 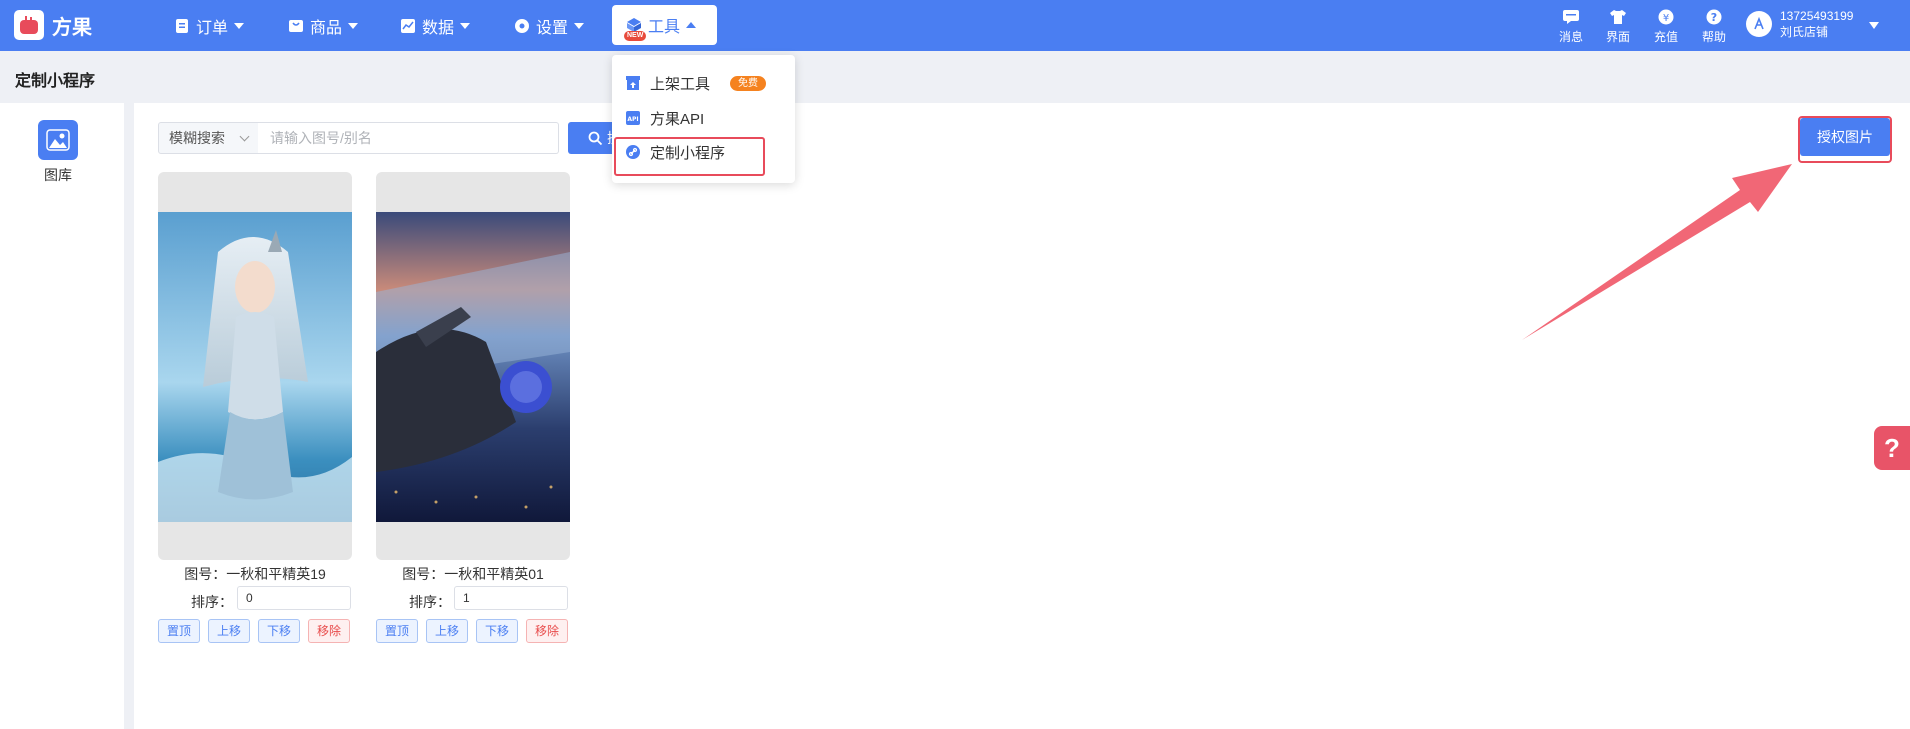 I want to click on nav-products: 商品, so click(x=323, y=25).